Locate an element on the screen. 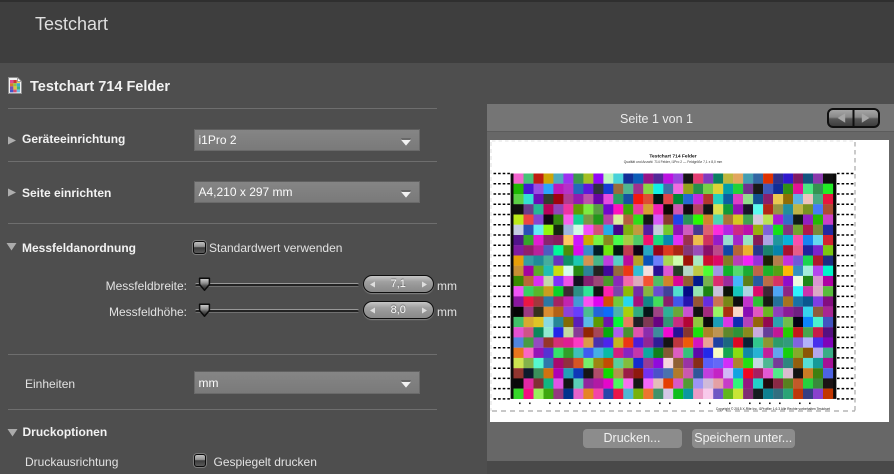 This screenshot has height=474, width=894. svg-text: Testchart 714 Felder is located at coordinates (672, 157).